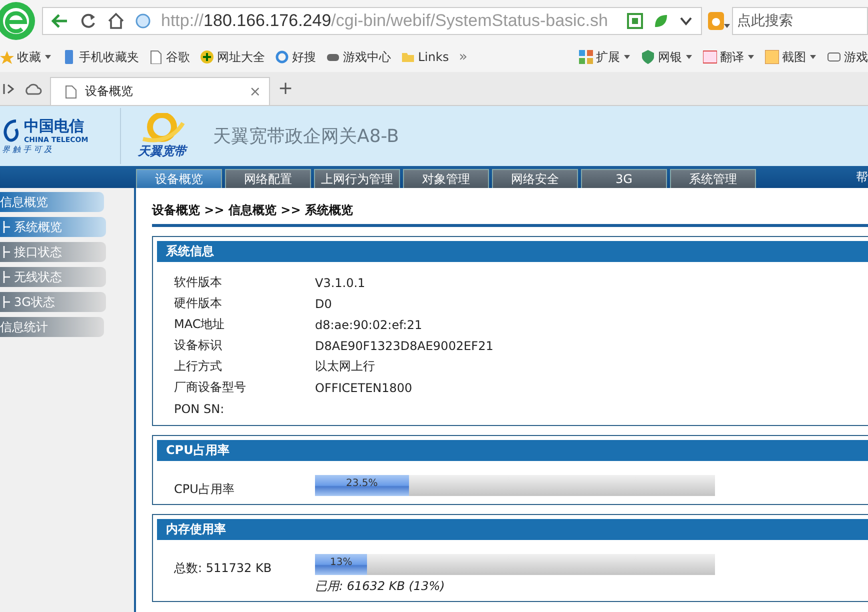 This screenshot has height=612, width=868. Describe the element at coordinates (7, 57) in the screenshot. I see `star-icon` at that location.